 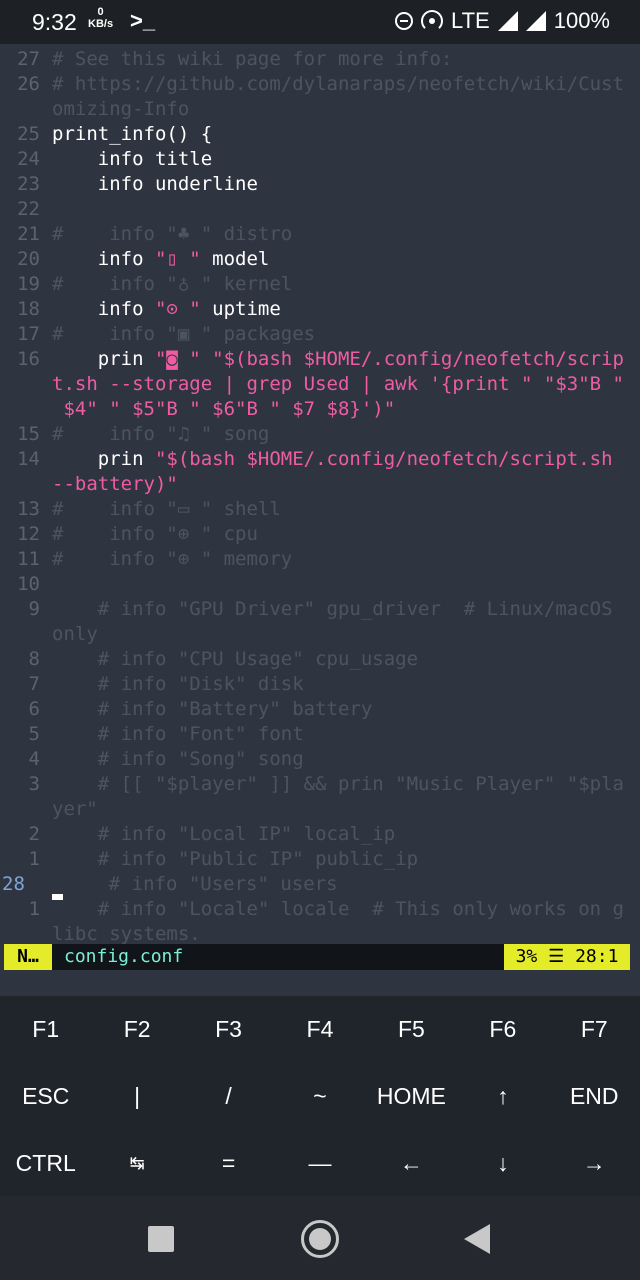 What do you see at coordinates (28, 359) in the screenshot?
I see `line-number: 16` at bounding box center [28, 359].